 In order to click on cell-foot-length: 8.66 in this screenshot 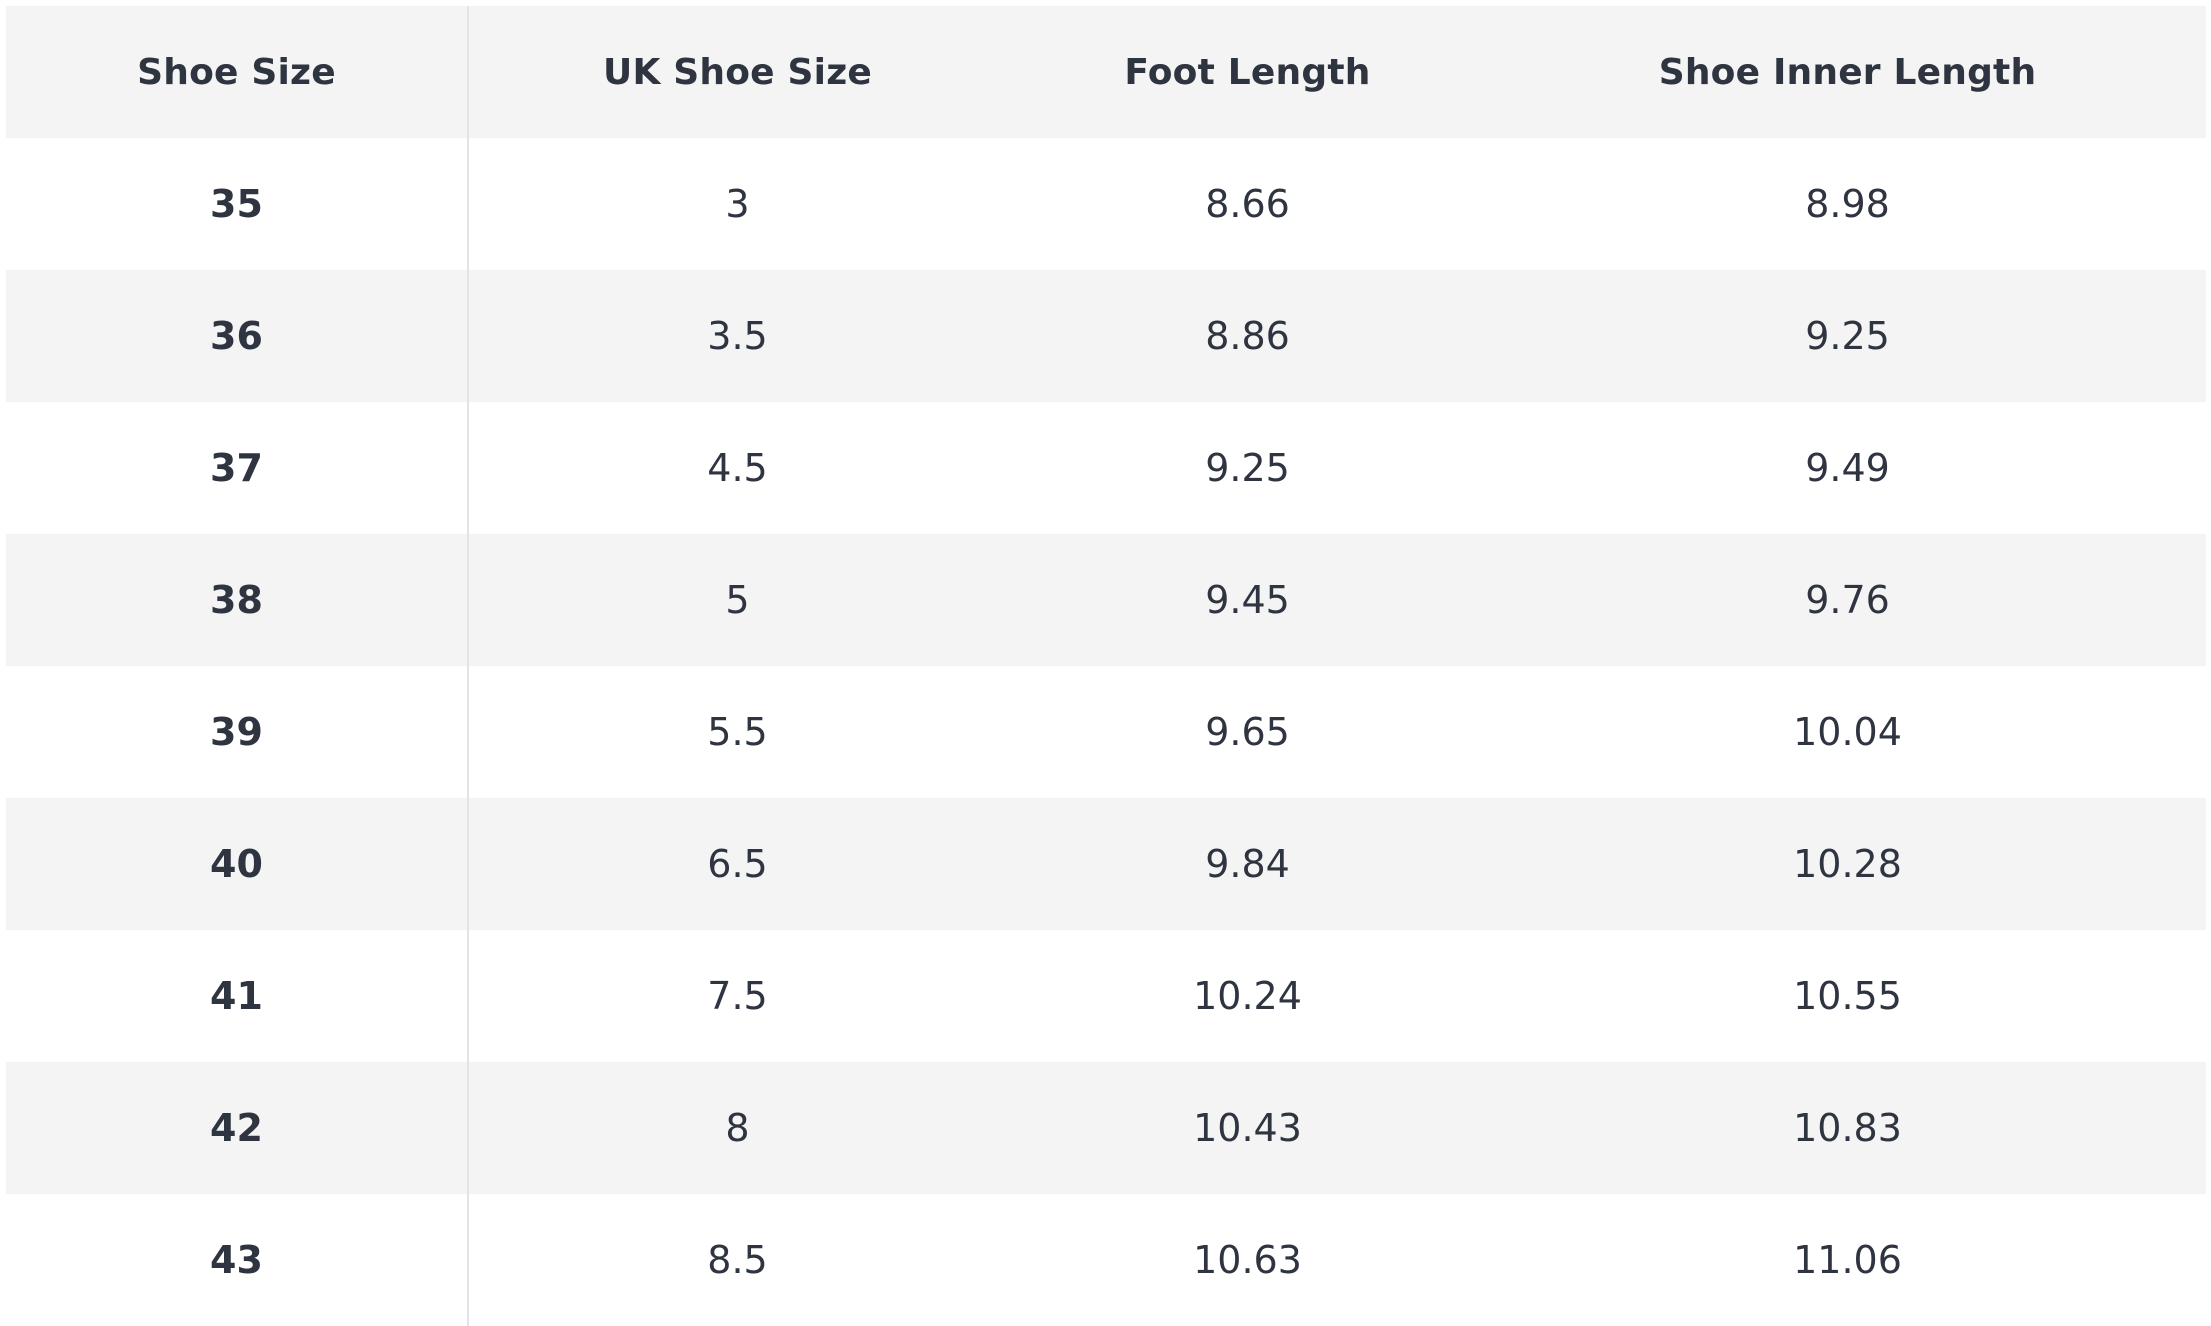, I will do `click(1247, 204)`.